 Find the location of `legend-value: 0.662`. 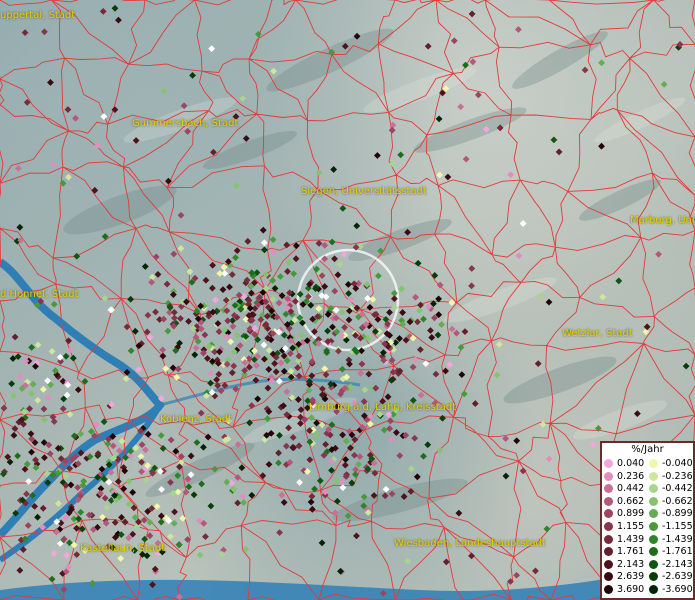

legend-value: 0.662 is located at coordinates (631, 501).